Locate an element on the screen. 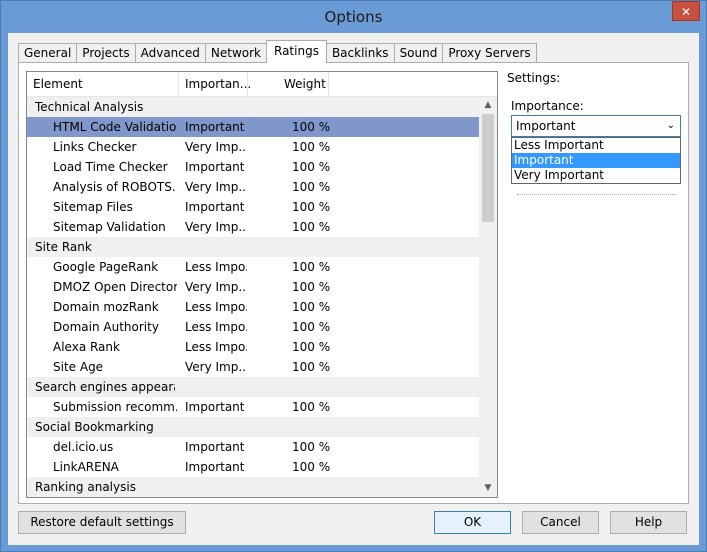  cell-element: Domain mozRank is located at coordinates (106, 307).